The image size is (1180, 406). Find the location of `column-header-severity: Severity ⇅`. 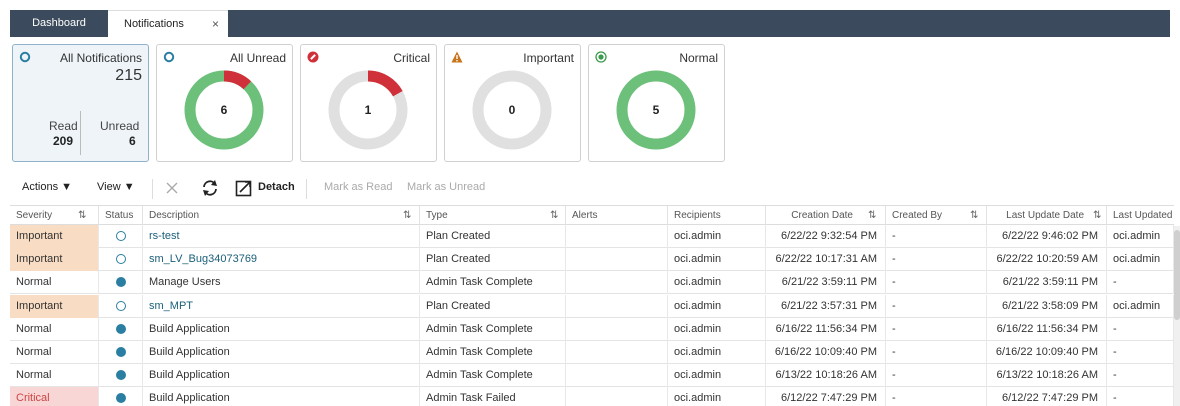

column-header-severity: Severity ⇅ is located at coordinates (54, 215).